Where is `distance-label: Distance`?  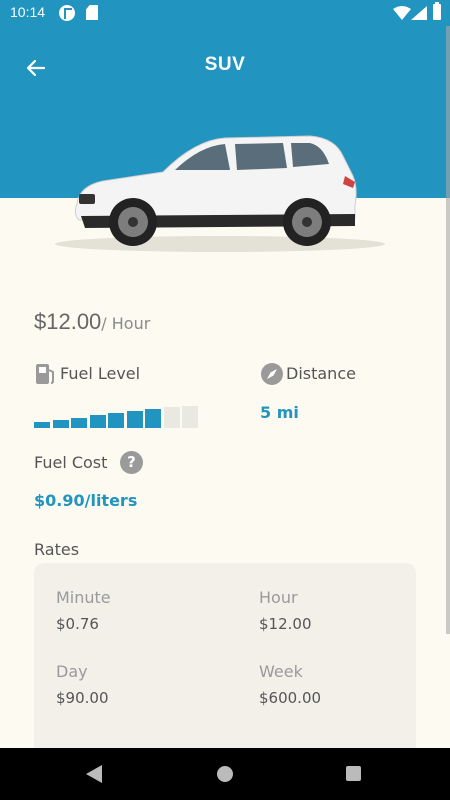 distance-label: Distance is located at coordinates (321, 373).